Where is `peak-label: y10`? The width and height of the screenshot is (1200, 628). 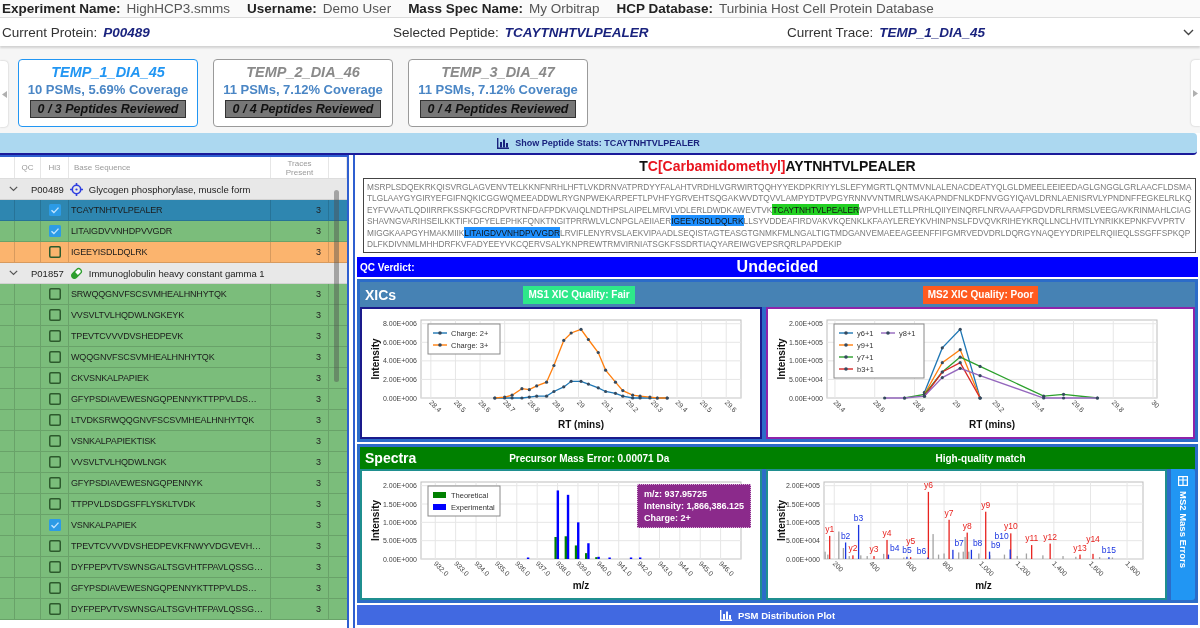 peak-label: y10 is located at coordinates (1010, 526).